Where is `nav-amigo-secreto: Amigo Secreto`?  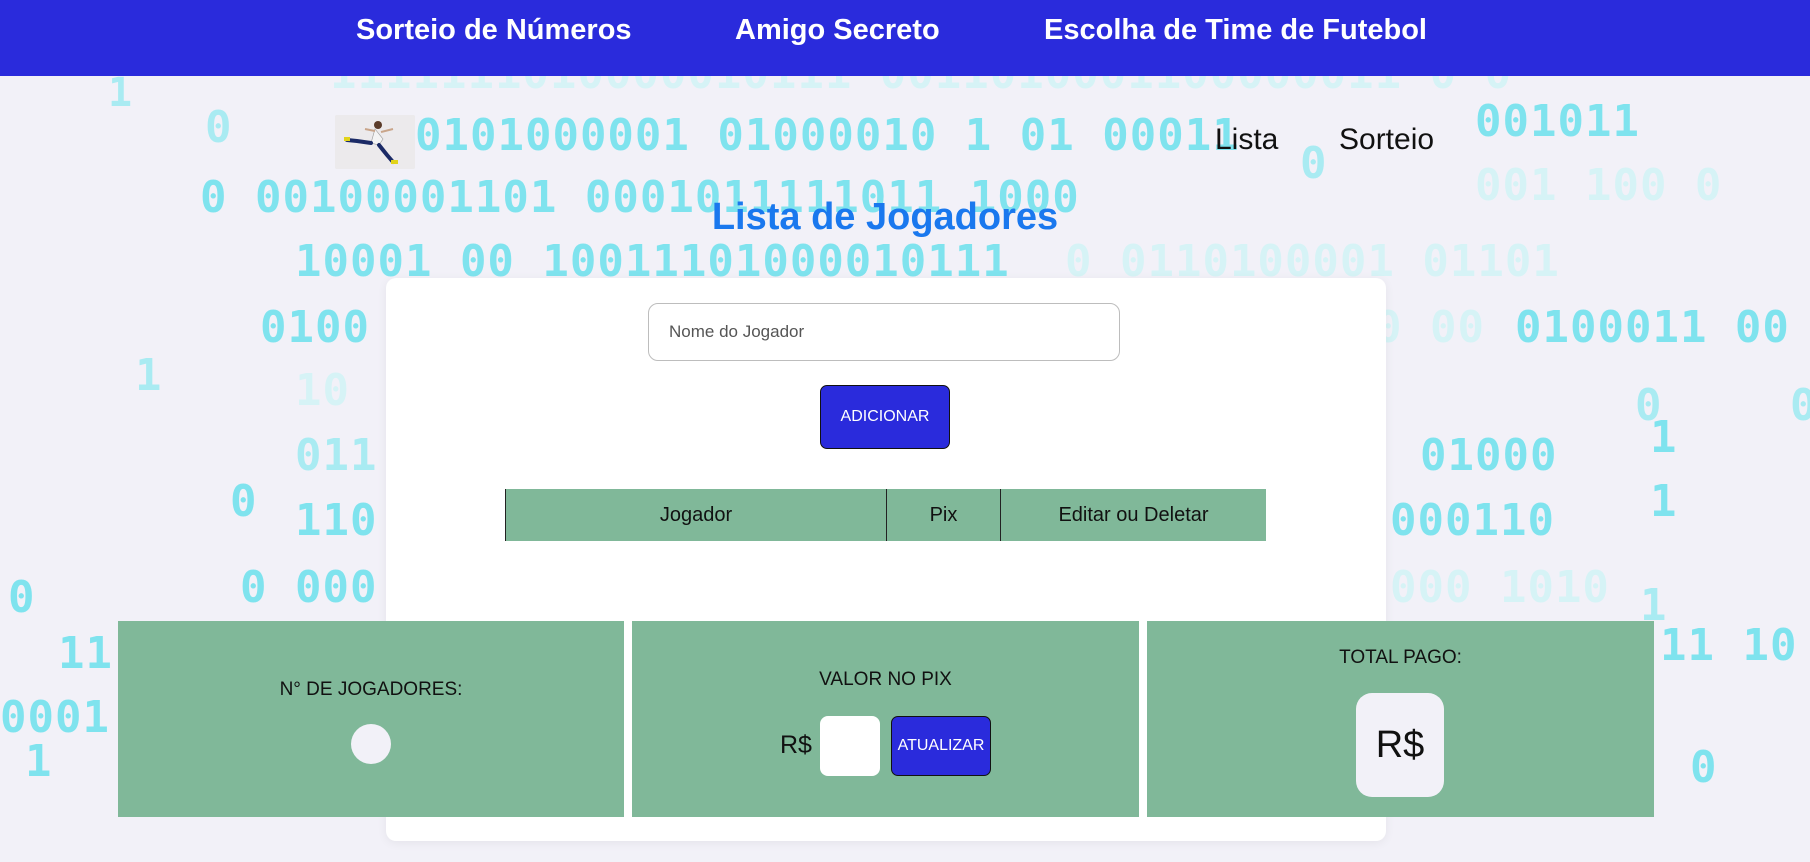 nav-amigo-secreto: Amigo Secreto is located at coordinates (837, 30).